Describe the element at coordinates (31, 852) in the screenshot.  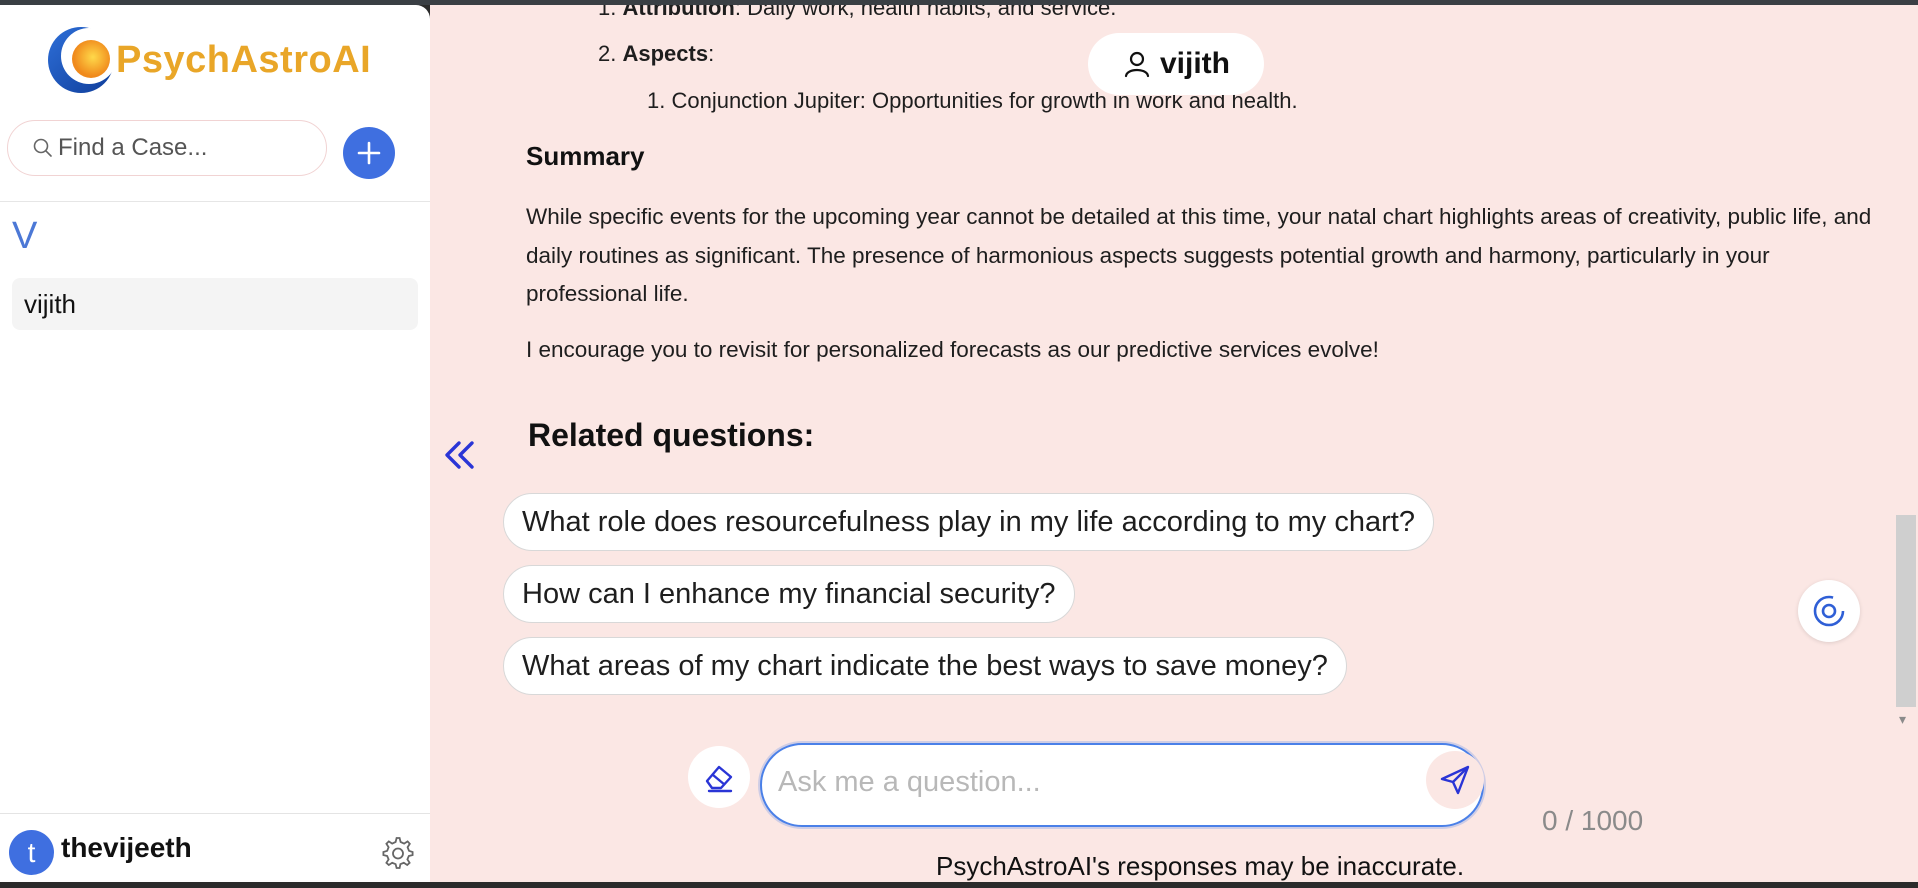
I see `avatar: t` at that location.